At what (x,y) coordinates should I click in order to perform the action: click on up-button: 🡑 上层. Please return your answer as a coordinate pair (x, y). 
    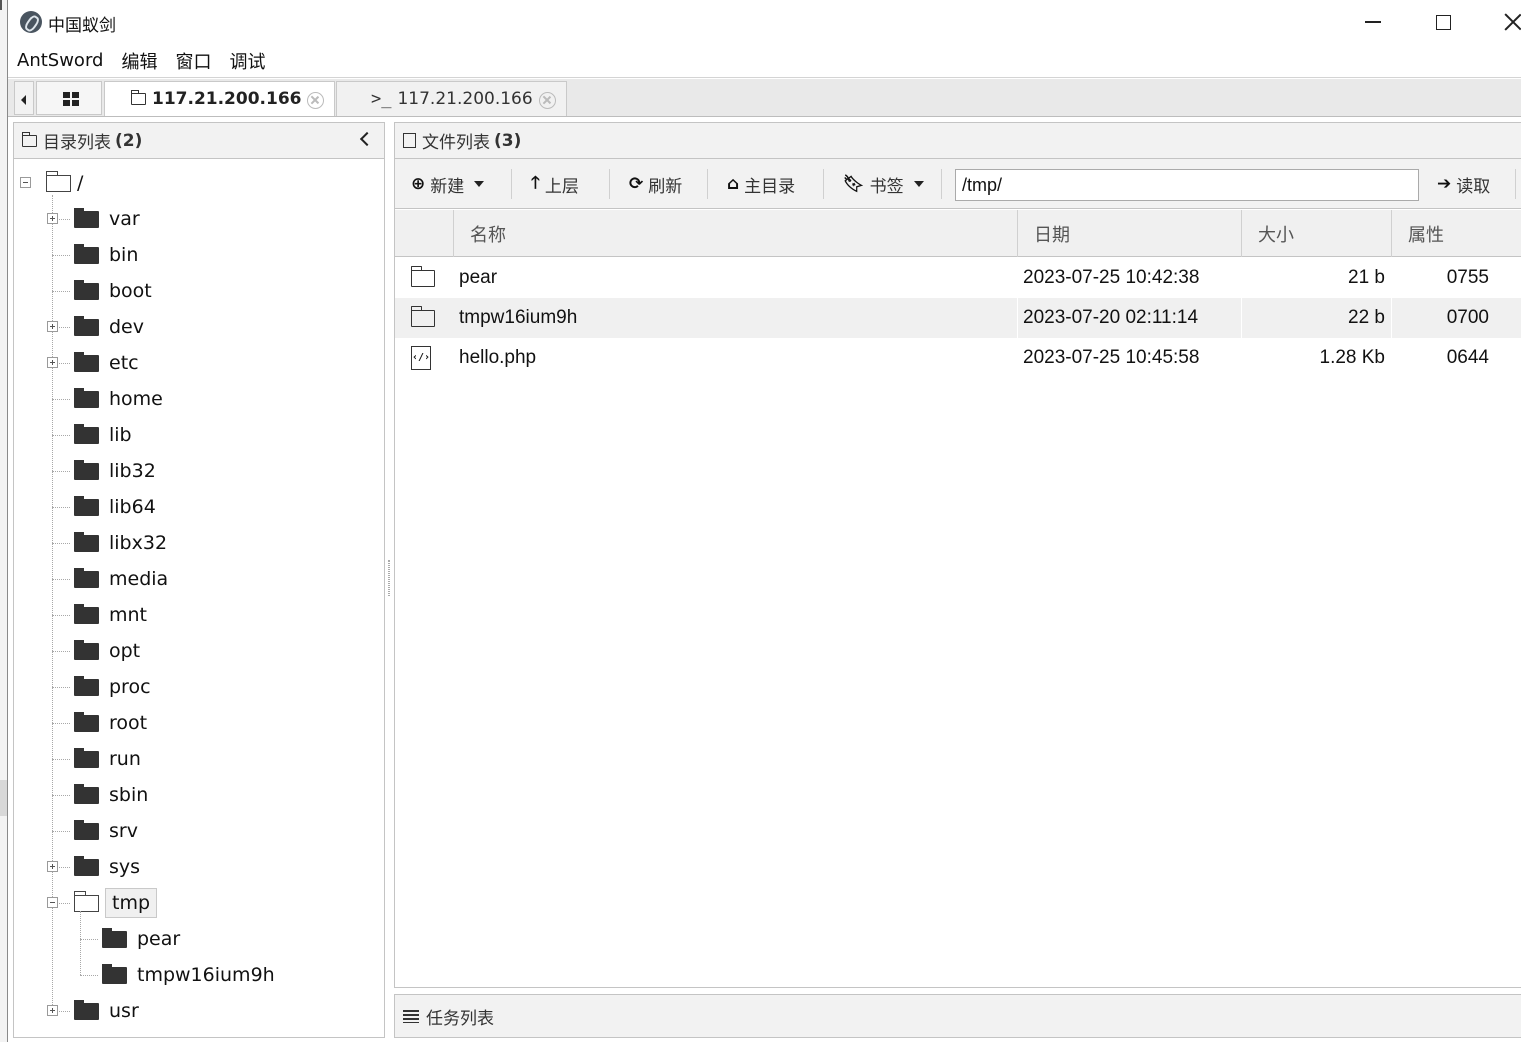
    Looking at the image, I should click on (555, 184).